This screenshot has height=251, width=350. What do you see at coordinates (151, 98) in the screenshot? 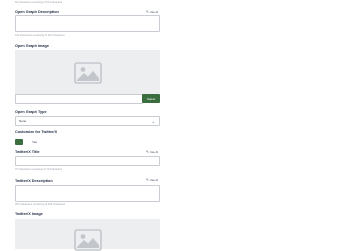
I see `og-image-select-button: Select` at bounding box center [151, 98].